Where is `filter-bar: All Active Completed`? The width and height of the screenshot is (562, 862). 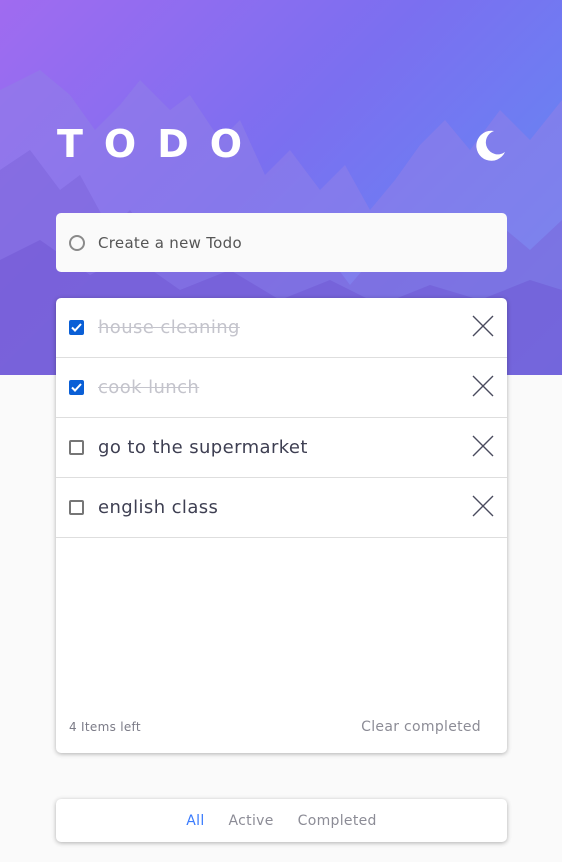
filter-bar: All Active Completed is located at coordinates (281, 820).